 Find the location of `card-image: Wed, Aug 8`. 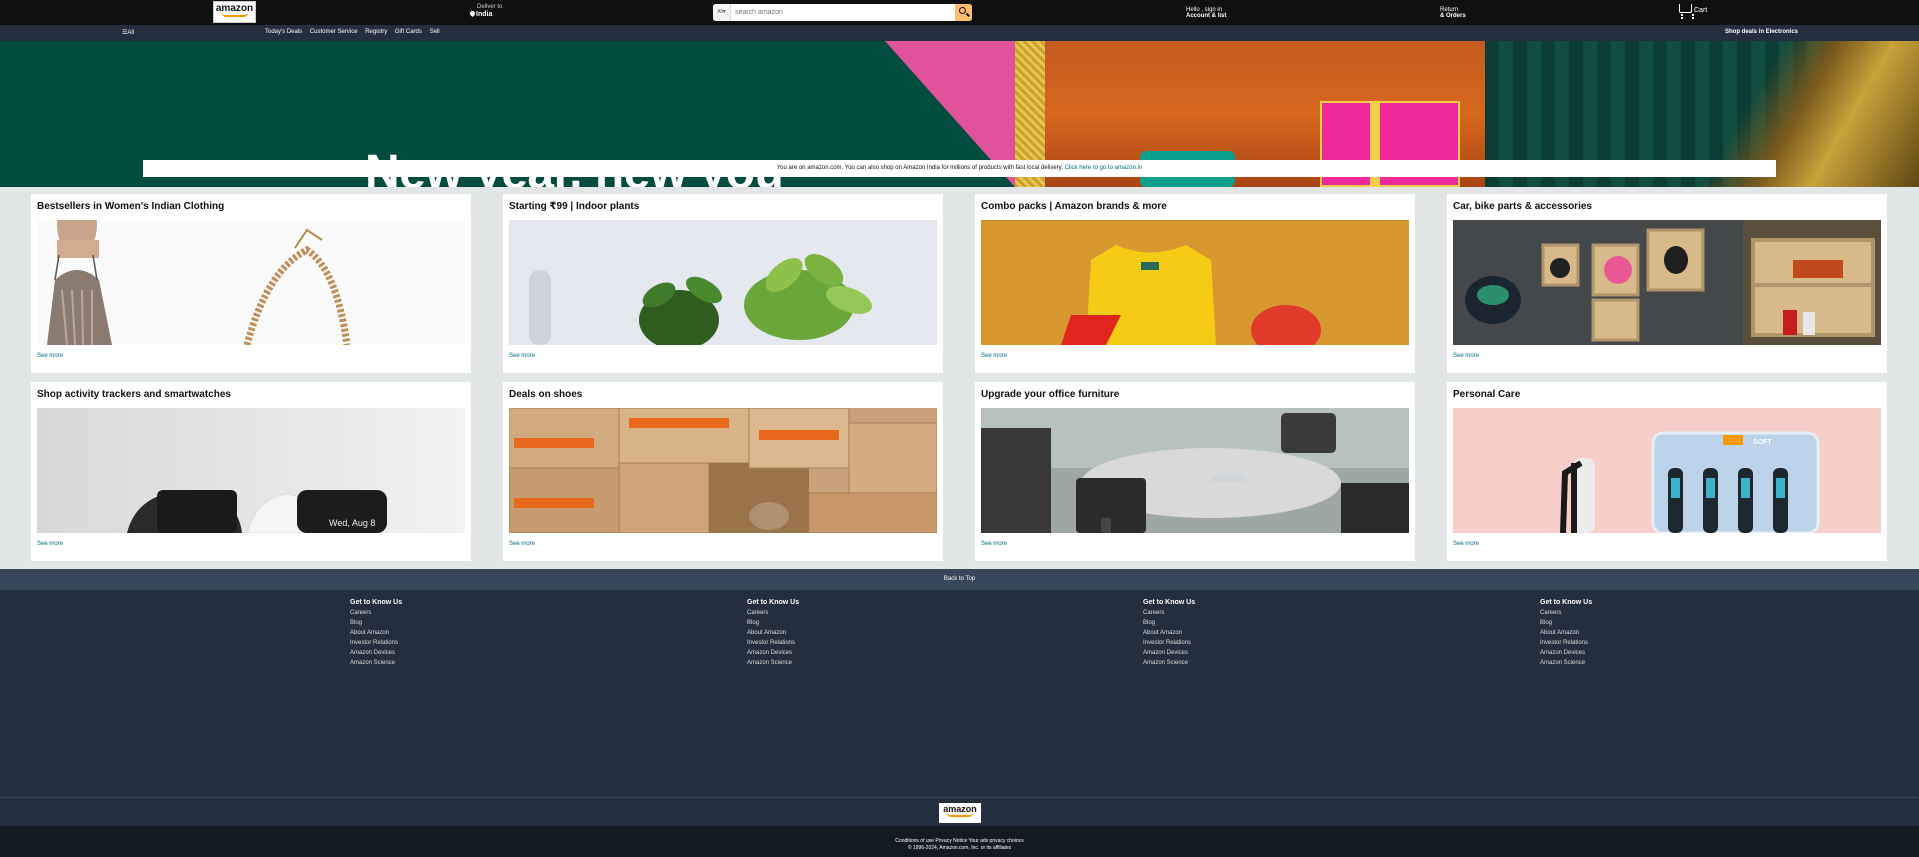

card-image: Wed, Aug 8 is located at coordinates (251, 470).